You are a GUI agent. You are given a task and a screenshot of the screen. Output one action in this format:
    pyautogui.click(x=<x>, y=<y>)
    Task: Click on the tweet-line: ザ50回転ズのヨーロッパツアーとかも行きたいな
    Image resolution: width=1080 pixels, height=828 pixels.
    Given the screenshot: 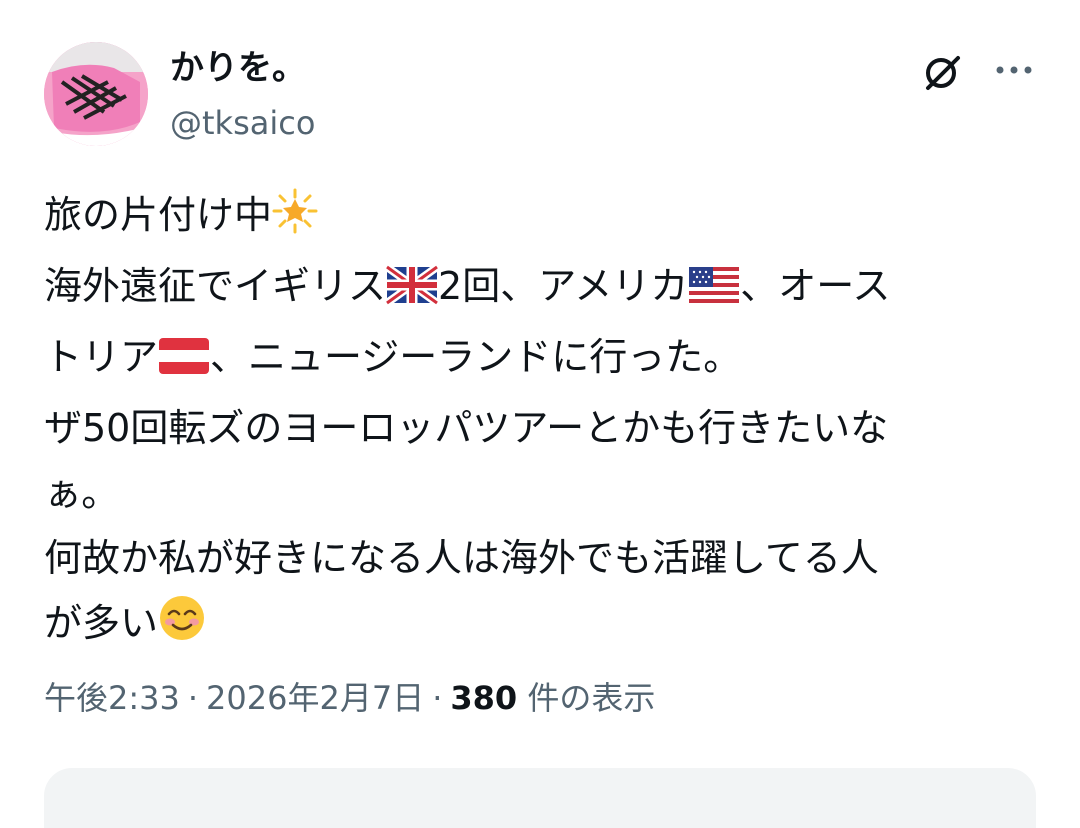 What is the action you would take?
    pyautogui.click(x=539, y=428)
    